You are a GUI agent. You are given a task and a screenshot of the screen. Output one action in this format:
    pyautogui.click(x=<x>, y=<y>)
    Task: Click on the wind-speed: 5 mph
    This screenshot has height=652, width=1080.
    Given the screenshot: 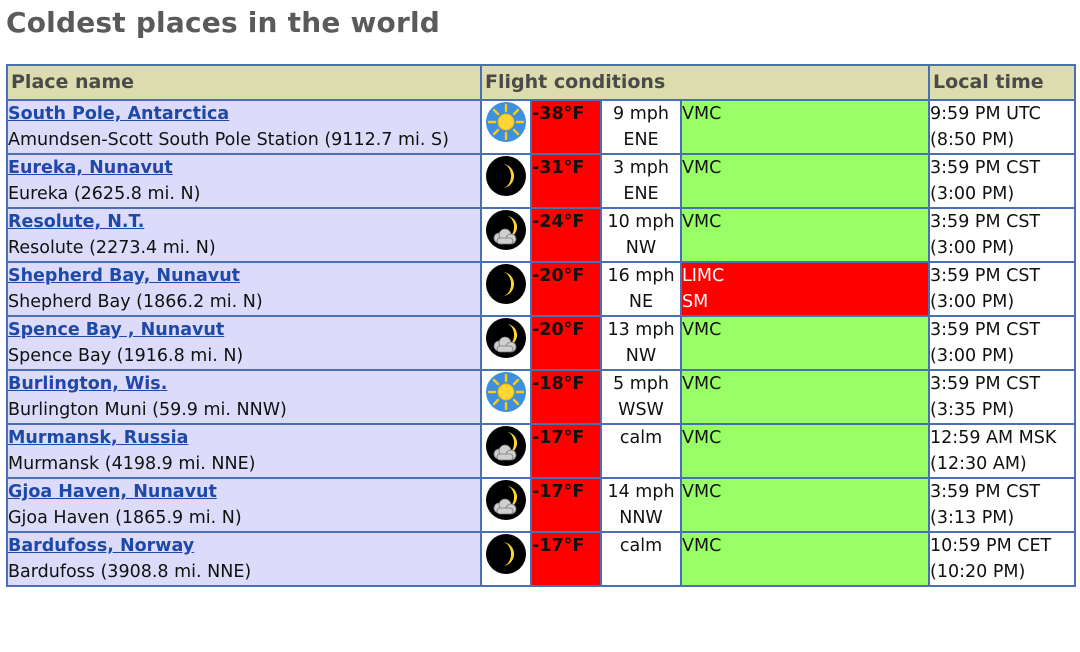 What is the action you would take?
    pyautogui.click(x=641, y=384)
    